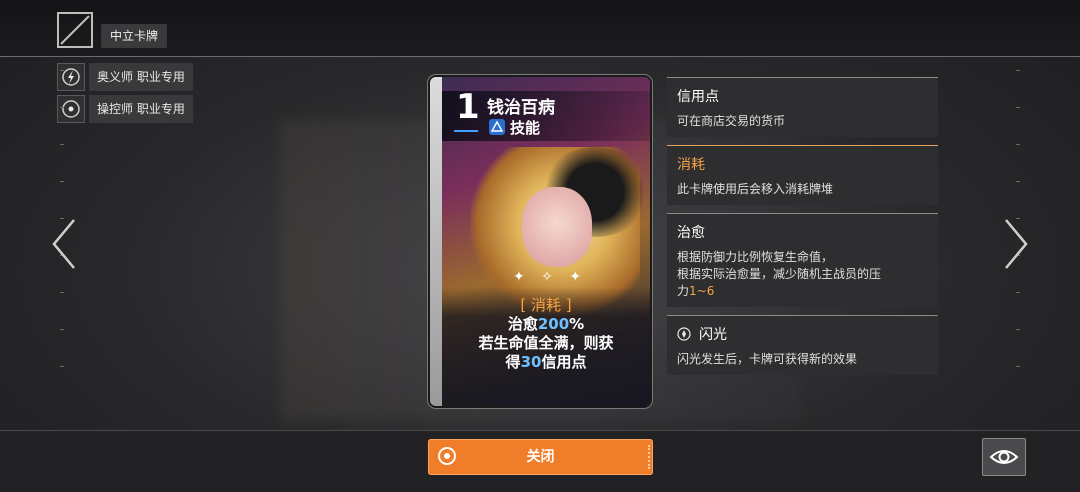  Describe the element at coordinates (546, 324) in the screenshot. I see `desc-line-1: 治愈200%` at that location.